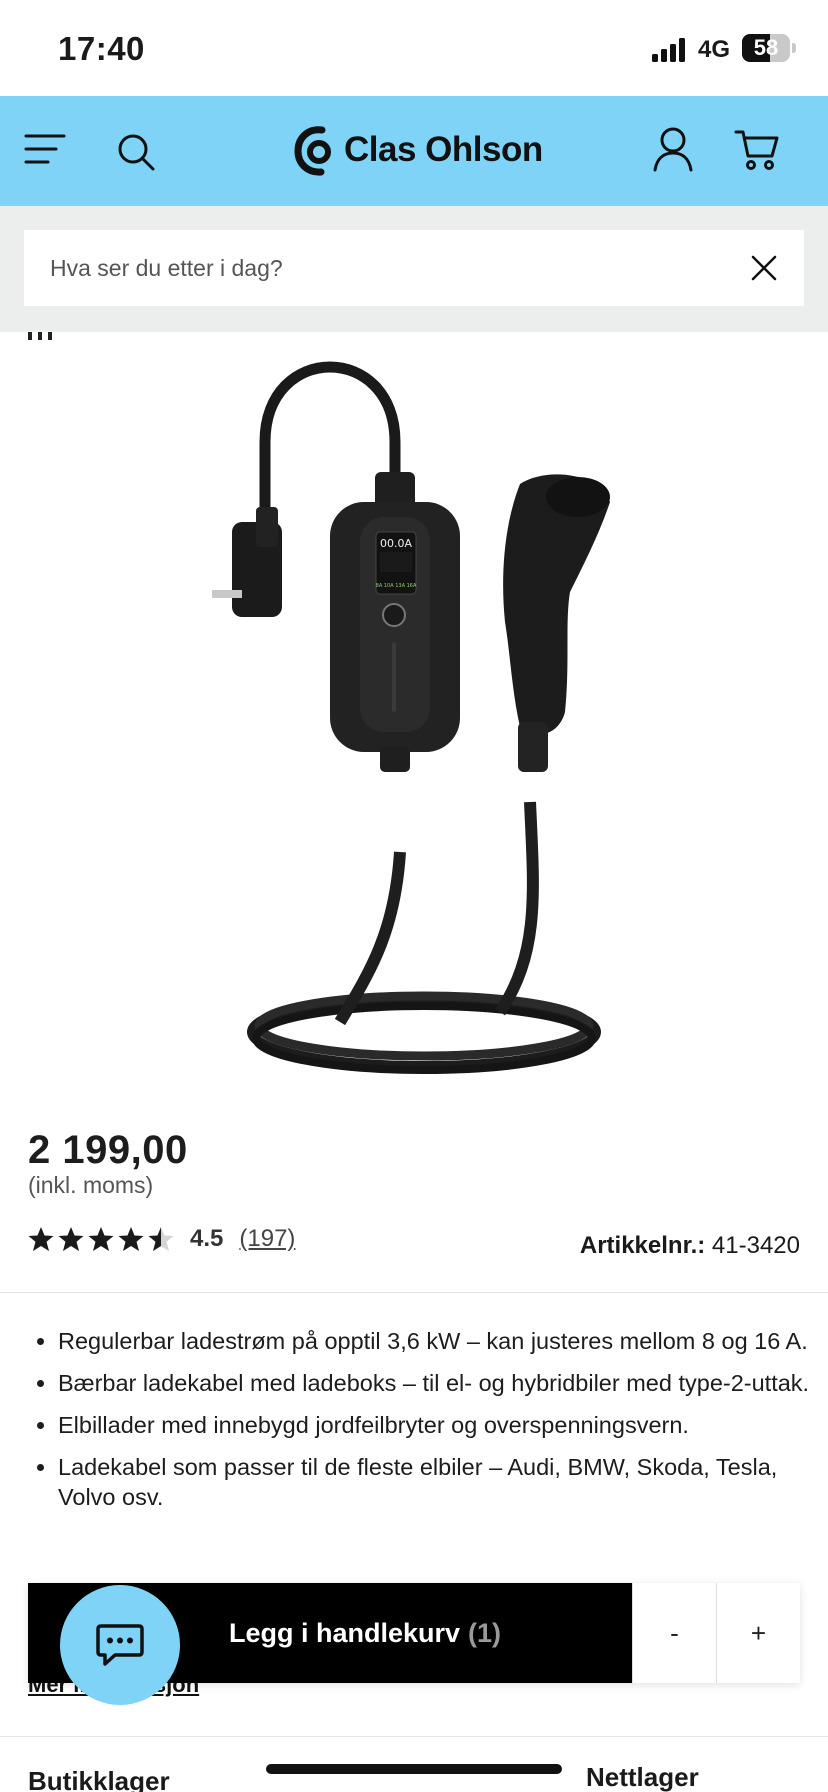 The image size is (828, 1792). Describe the element at coordinates (764, 268) in the screenshot. I see `close-icon` at that location.